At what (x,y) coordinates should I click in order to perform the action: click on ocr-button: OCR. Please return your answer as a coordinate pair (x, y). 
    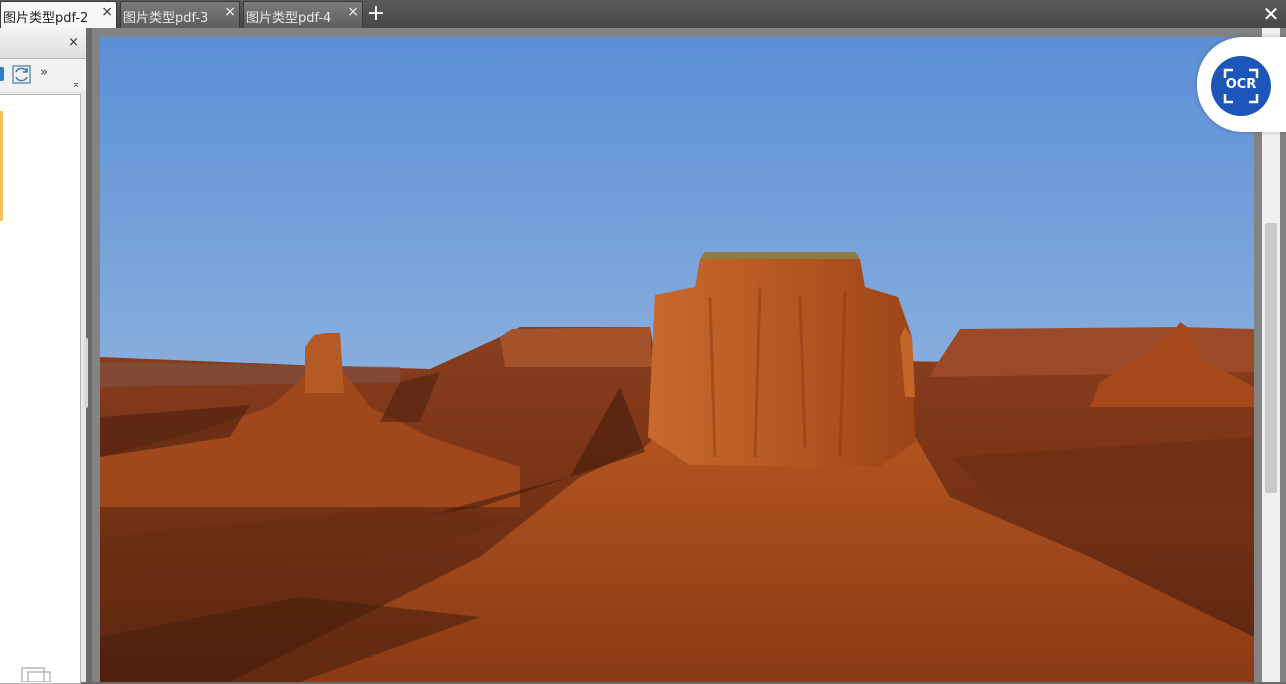
    Looking at the image, I should click on (1241, 86).